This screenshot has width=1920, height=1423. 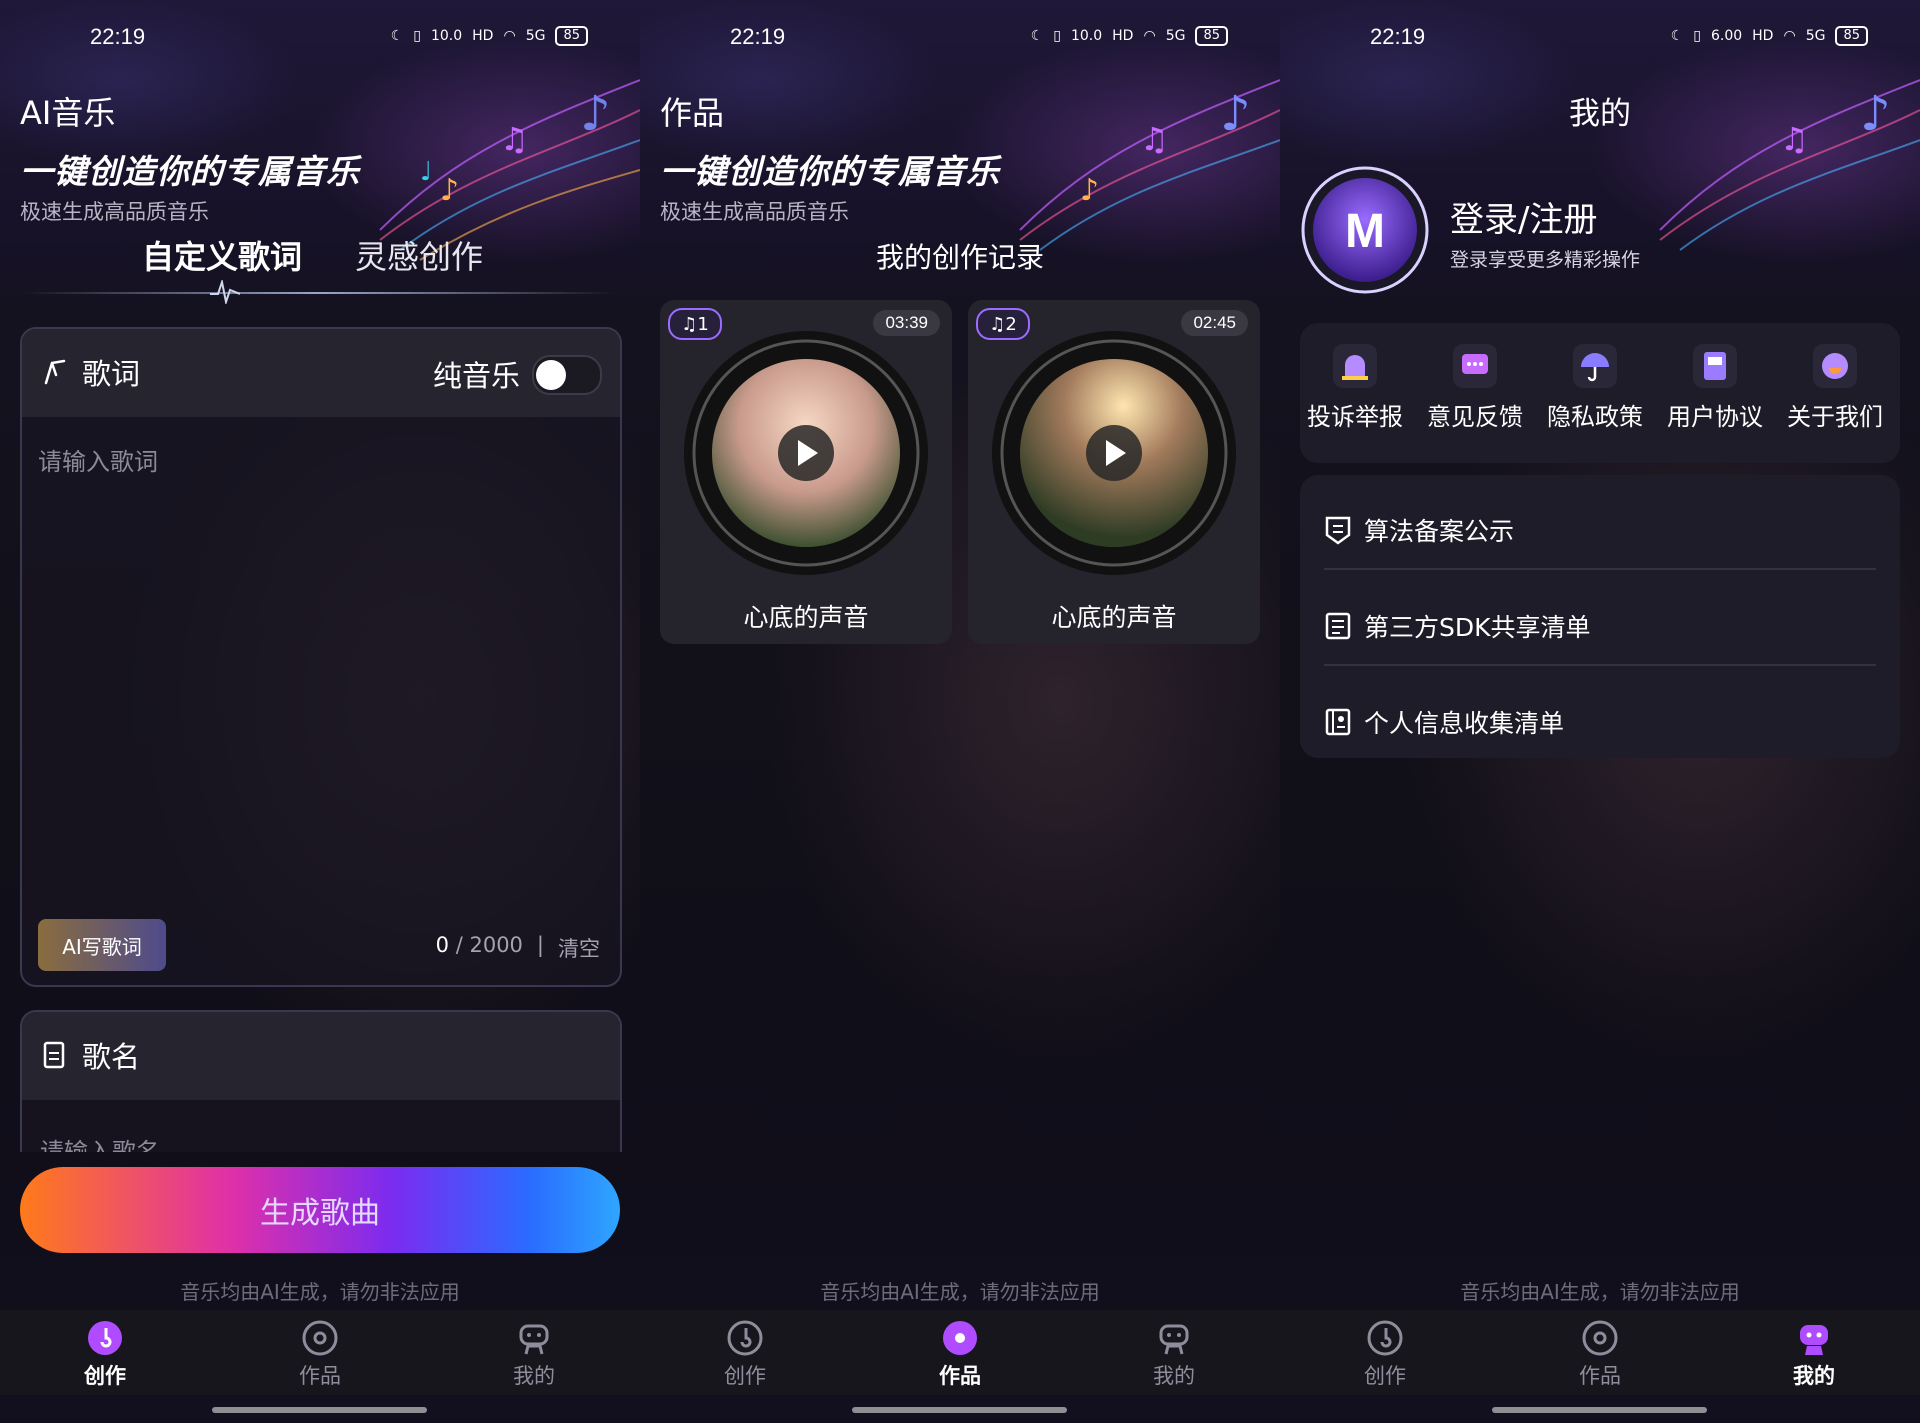 I want to click on lyrics-input: 请输入歌词, so click(x=98, y=459).